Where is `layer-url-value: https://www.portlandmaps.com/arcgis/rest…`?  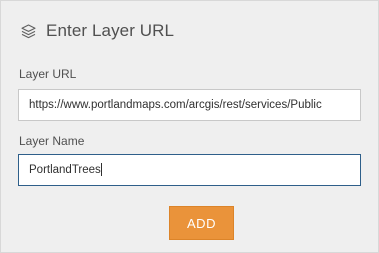
layer-url-value: https://www.portlandmaps.com/arcgis/rest… is located at coordinates (175, 105).